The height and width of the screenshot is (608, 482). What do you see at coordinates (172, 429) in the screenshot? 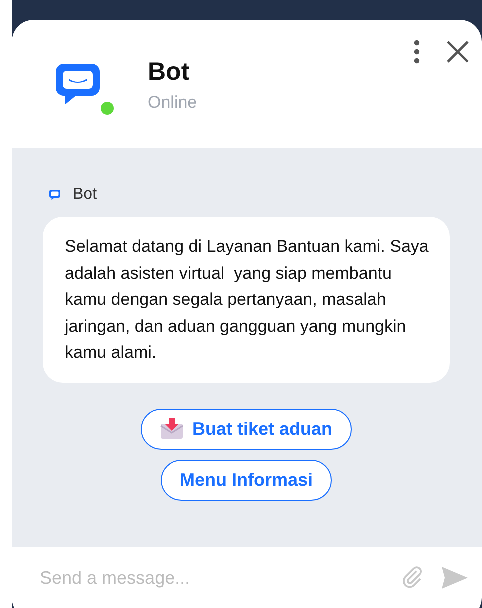
I see `envelope-icon` at bounding box center [172, 429].